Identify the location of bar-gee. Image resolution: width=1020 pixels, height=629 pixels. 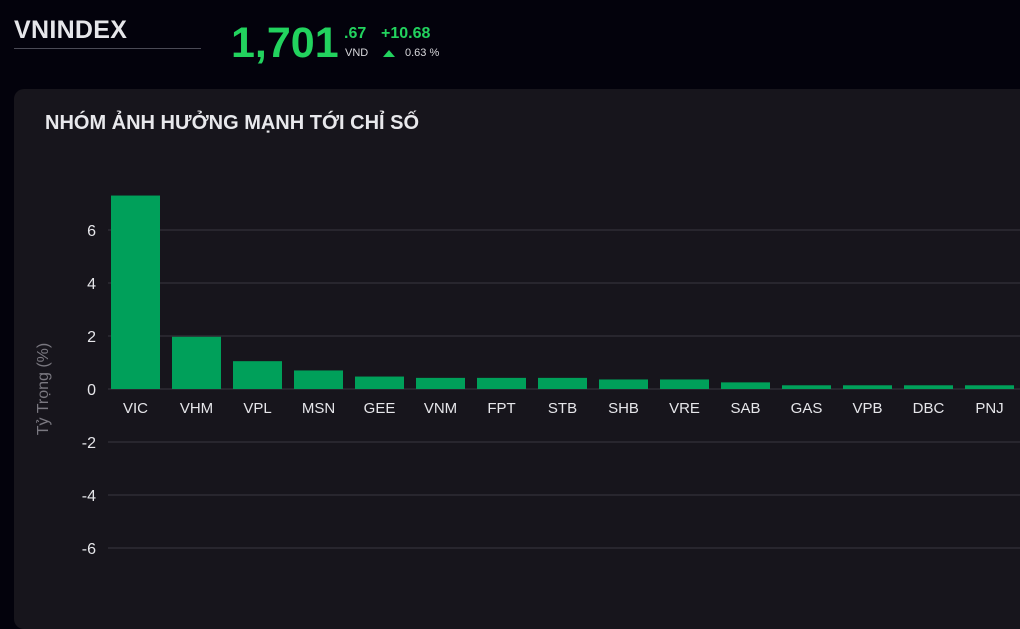
(379, 382).